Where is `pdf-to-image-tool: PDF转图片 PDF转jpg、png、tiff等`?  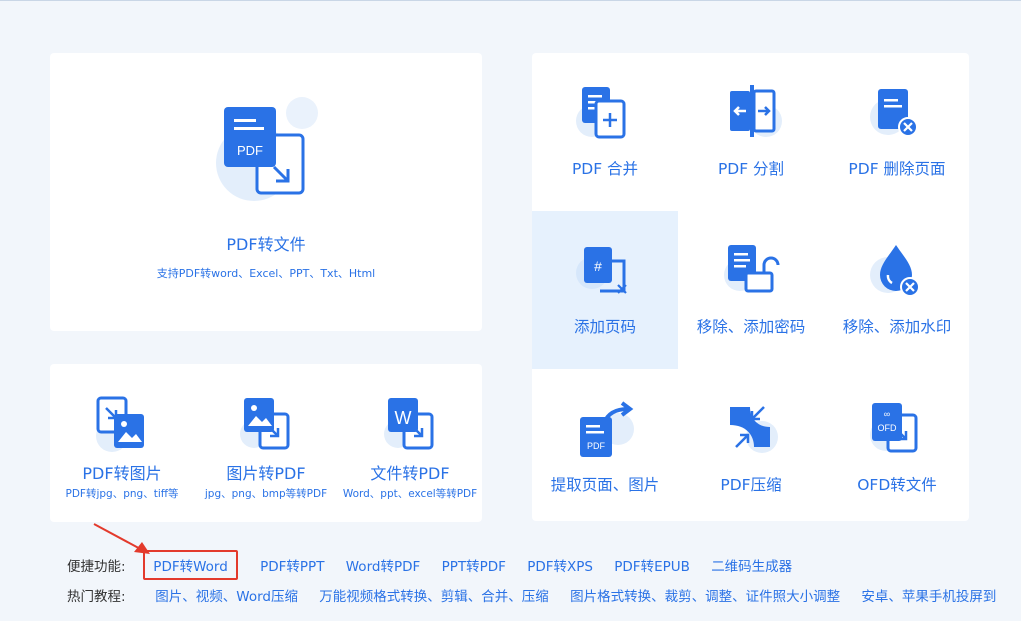 pdf-to-image-tool: PDF转图片 PDF转jpg、png、tiff等 is located at coordinates (122, 443).